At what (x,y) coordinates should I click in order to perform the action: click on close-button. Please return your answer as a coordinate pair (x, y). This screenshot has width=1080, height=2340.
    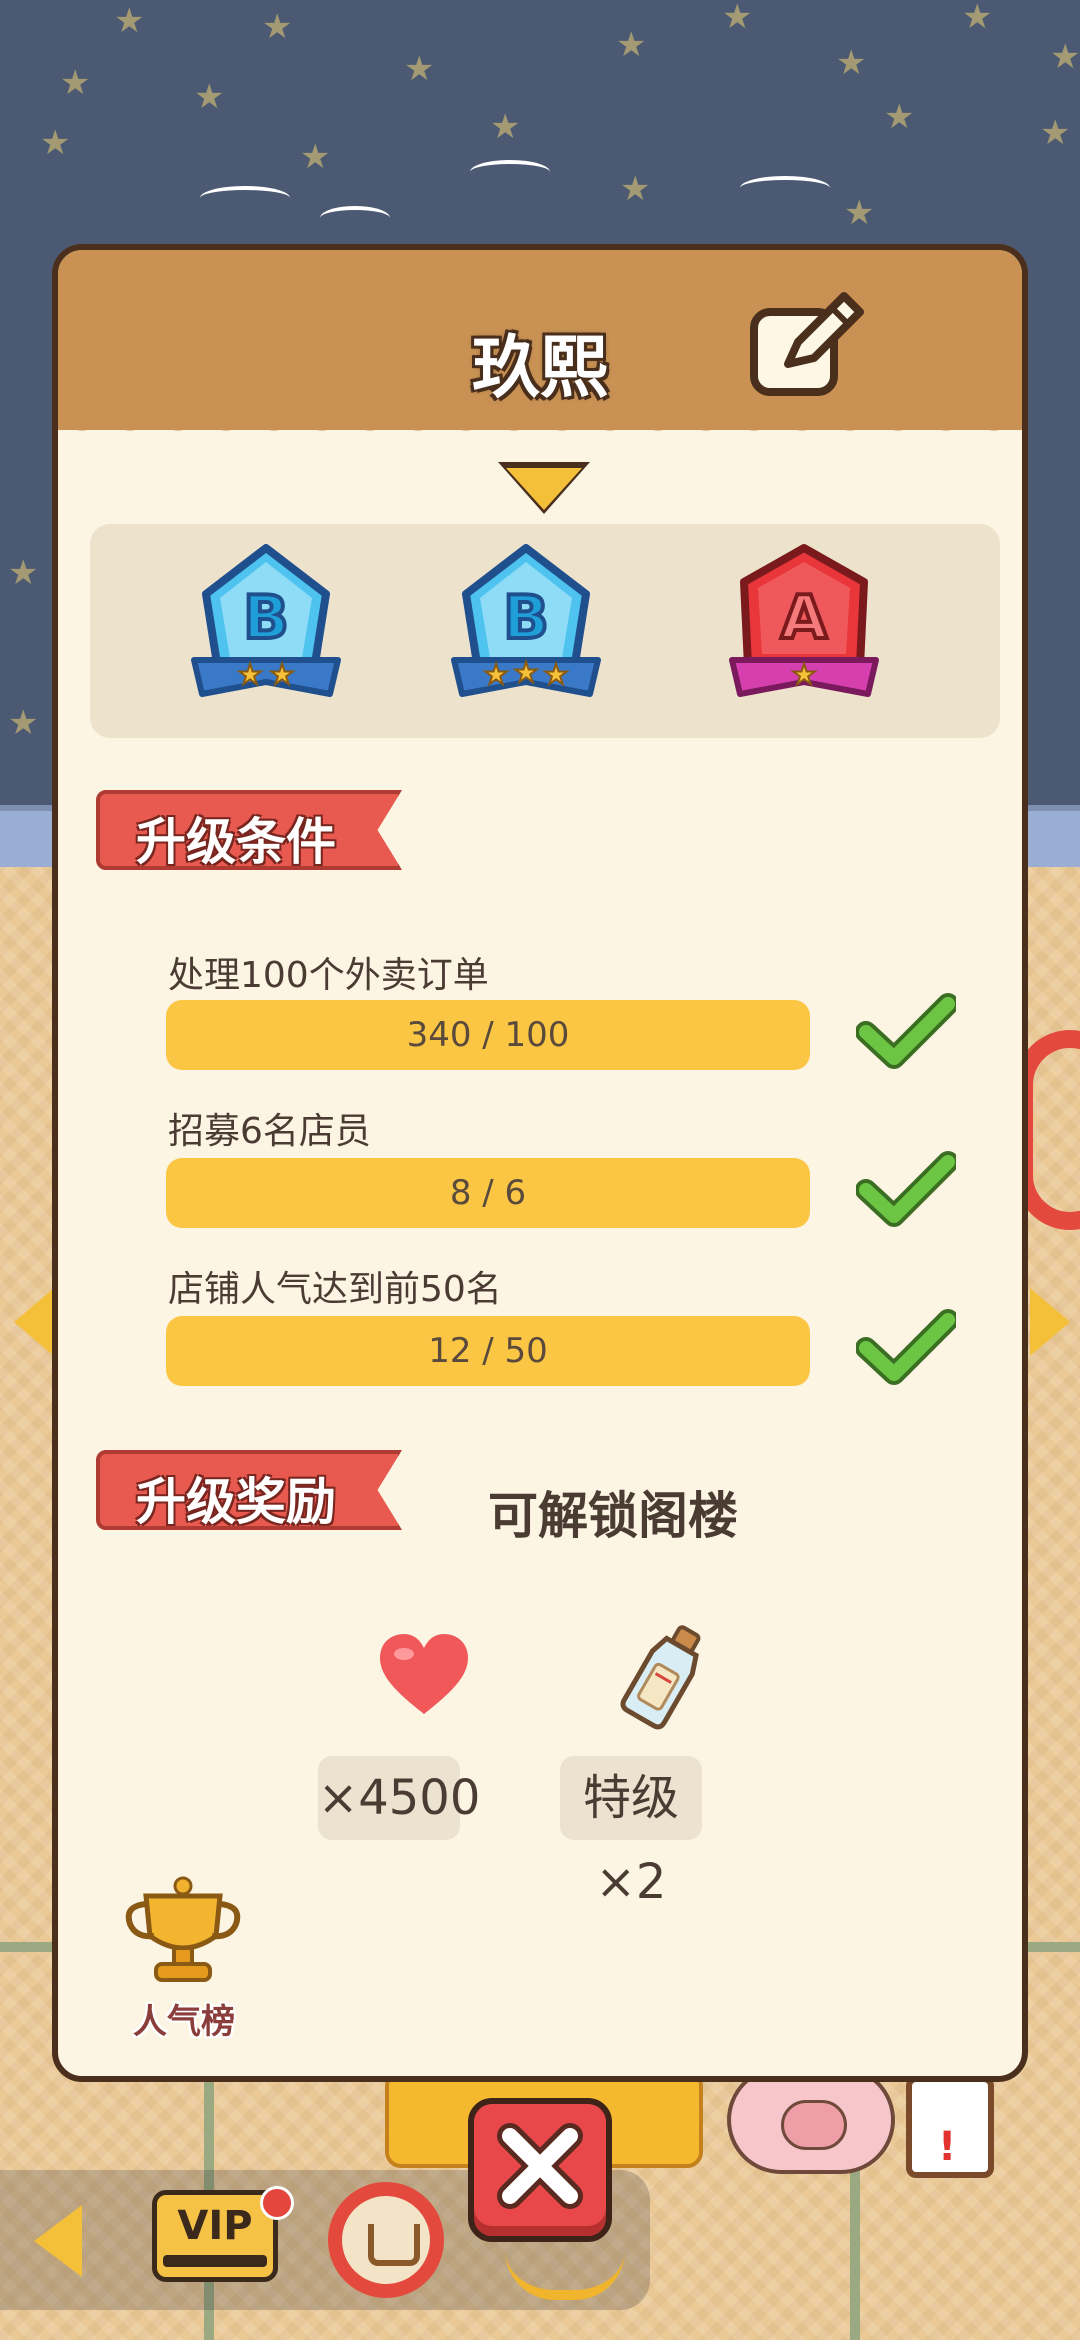
    Looking at the image, I should click on (540, 2170).